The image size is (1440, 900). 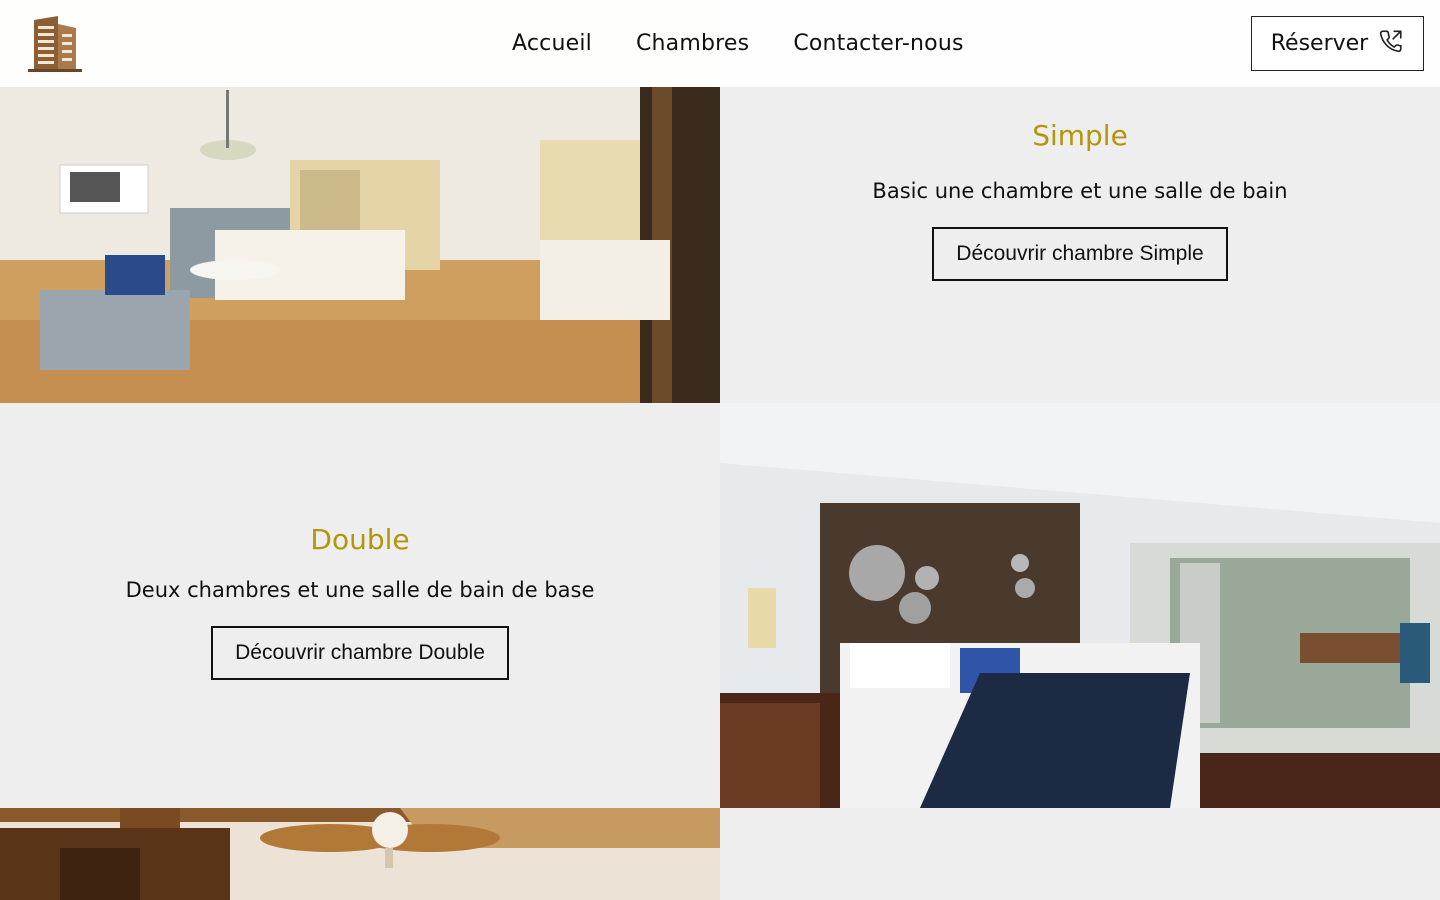 I want to click on simple-room-title: Simple, so click(x=1080, y=135).